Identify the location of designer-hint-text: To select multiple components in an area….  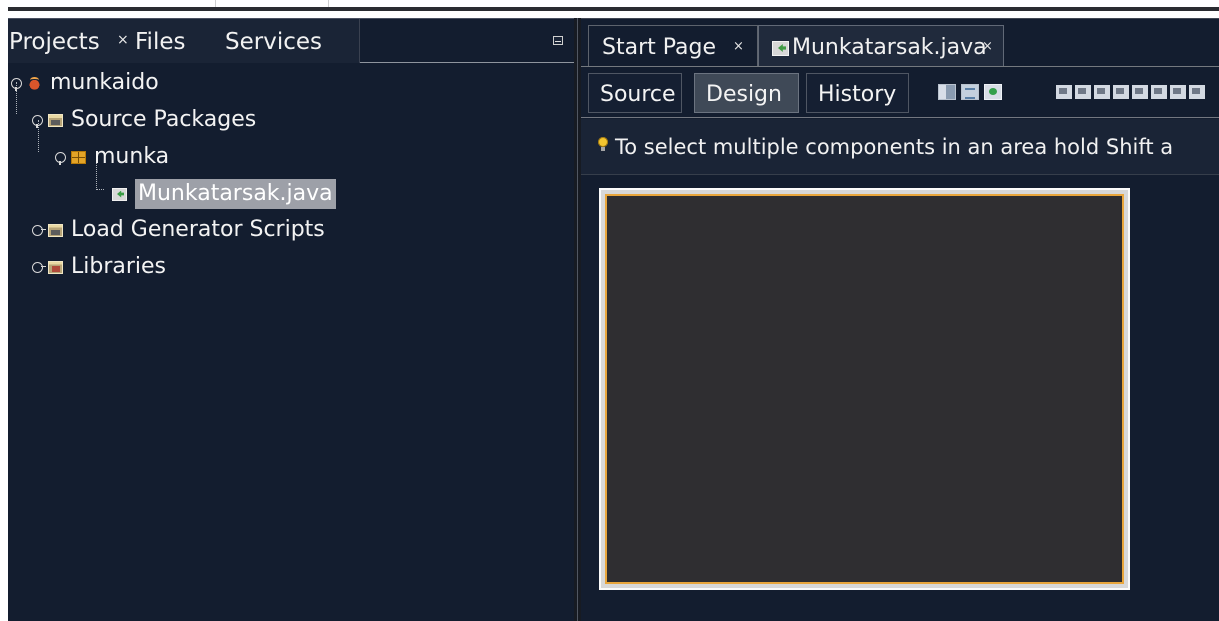
(894, 147).